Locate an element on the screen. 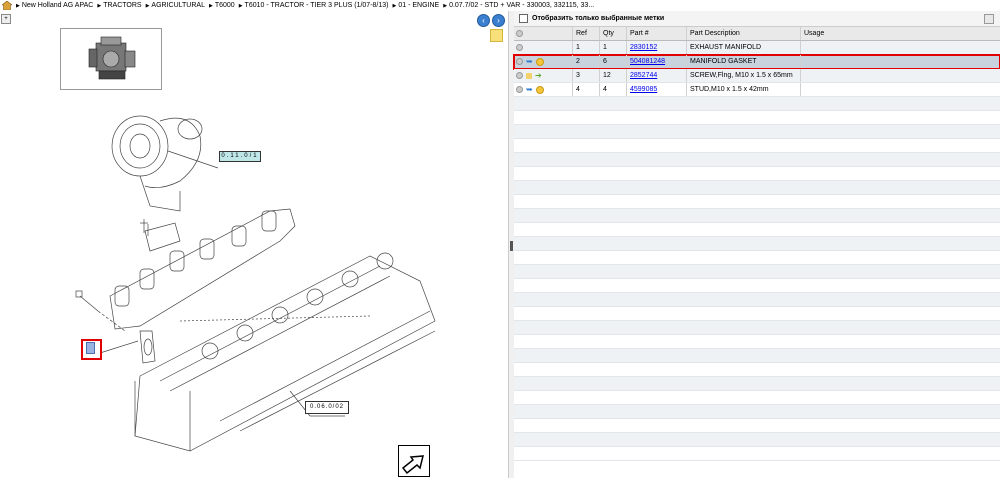 The width and height of the screenshot is (1000, 478). expand-icon: + is located at coordinates (6, 19).